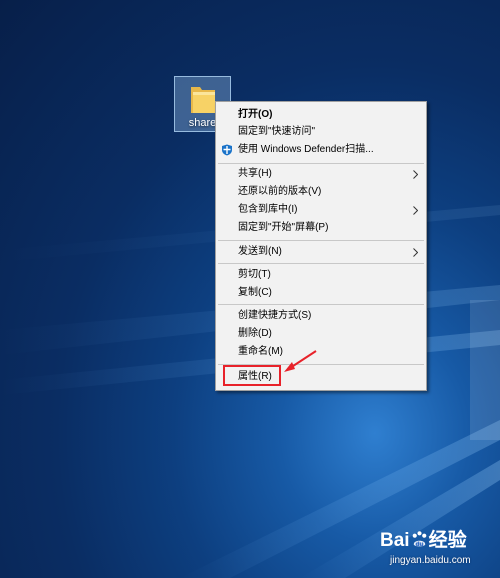 This screenshot has height=578, width=500. Describe the element at coordinates (321, 210) in the screenshot. I see `menu-item-include-library: 包含到库中(I)` at that location.